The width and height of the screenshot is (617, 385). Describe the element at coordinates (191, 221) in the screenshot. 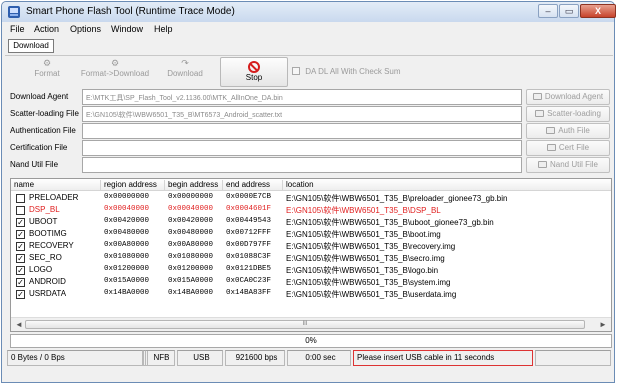

I see `cell-begin: 0x00420000` at that location.